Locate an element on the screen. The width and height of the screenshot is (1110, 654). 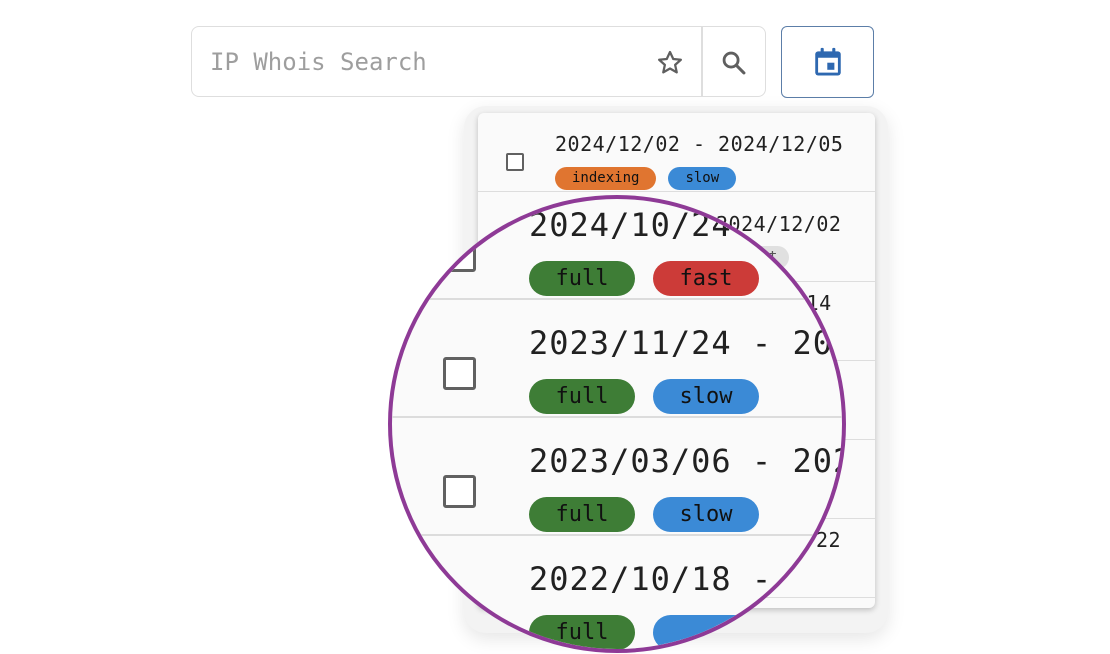
star-outline-icon is located at coordinates (670, 62).